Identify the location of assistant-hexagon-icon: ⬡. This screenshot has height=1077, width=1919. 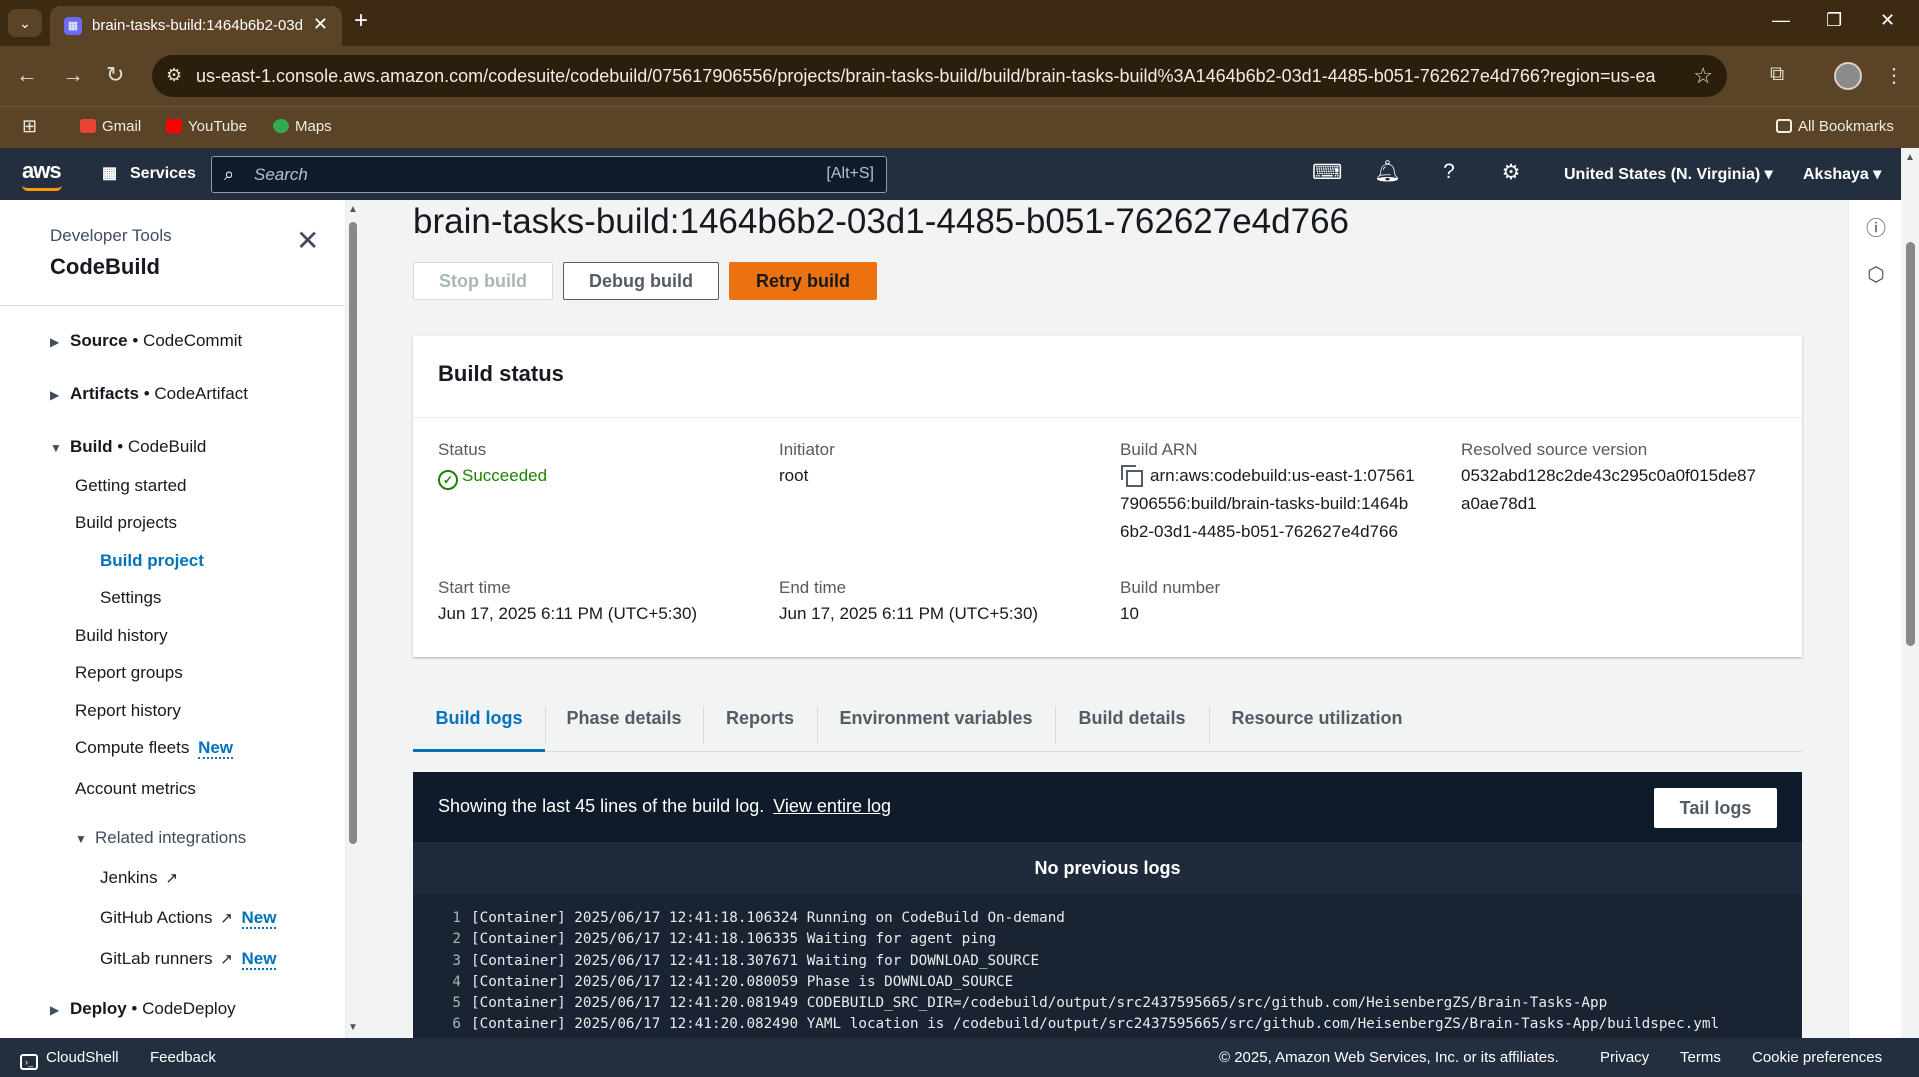
(1876, 274).